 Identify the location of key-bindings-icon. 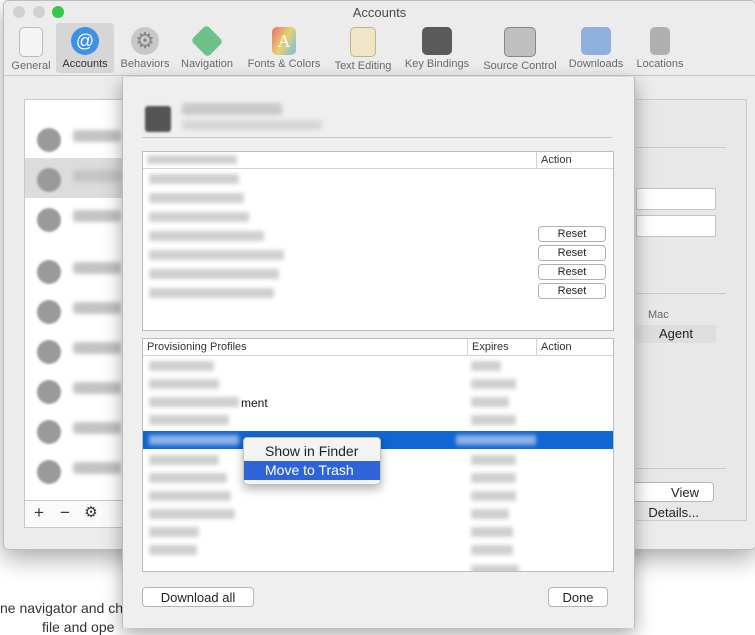
(437, 41).